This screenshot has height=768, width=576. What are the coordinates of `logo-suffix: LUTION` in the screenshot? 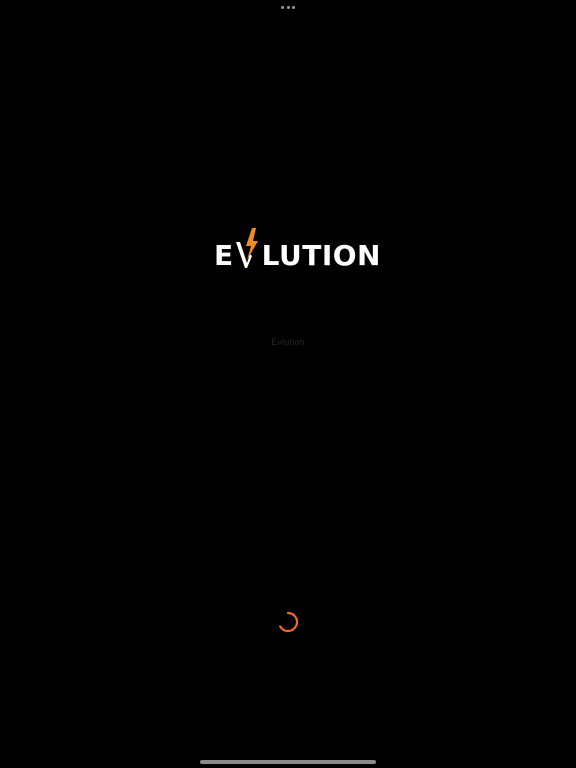 It's located at (321, 255).